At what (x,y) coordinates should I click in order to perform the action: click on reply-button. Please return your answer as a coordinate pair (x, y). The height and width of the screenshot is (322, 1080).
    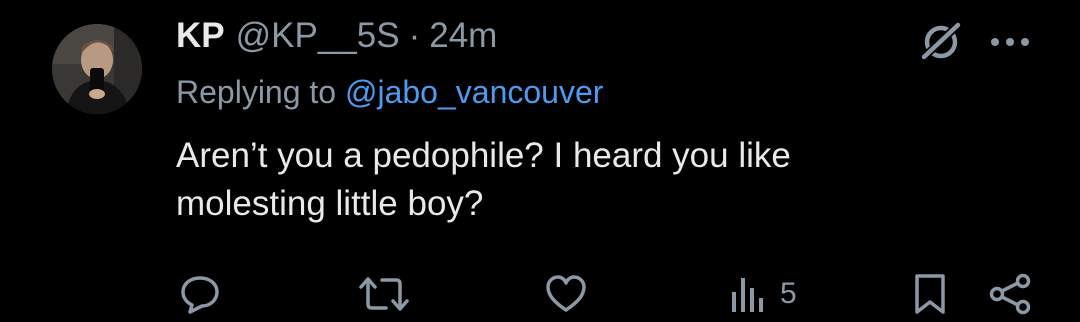
    Looking at the image, I should click on (200, 294).